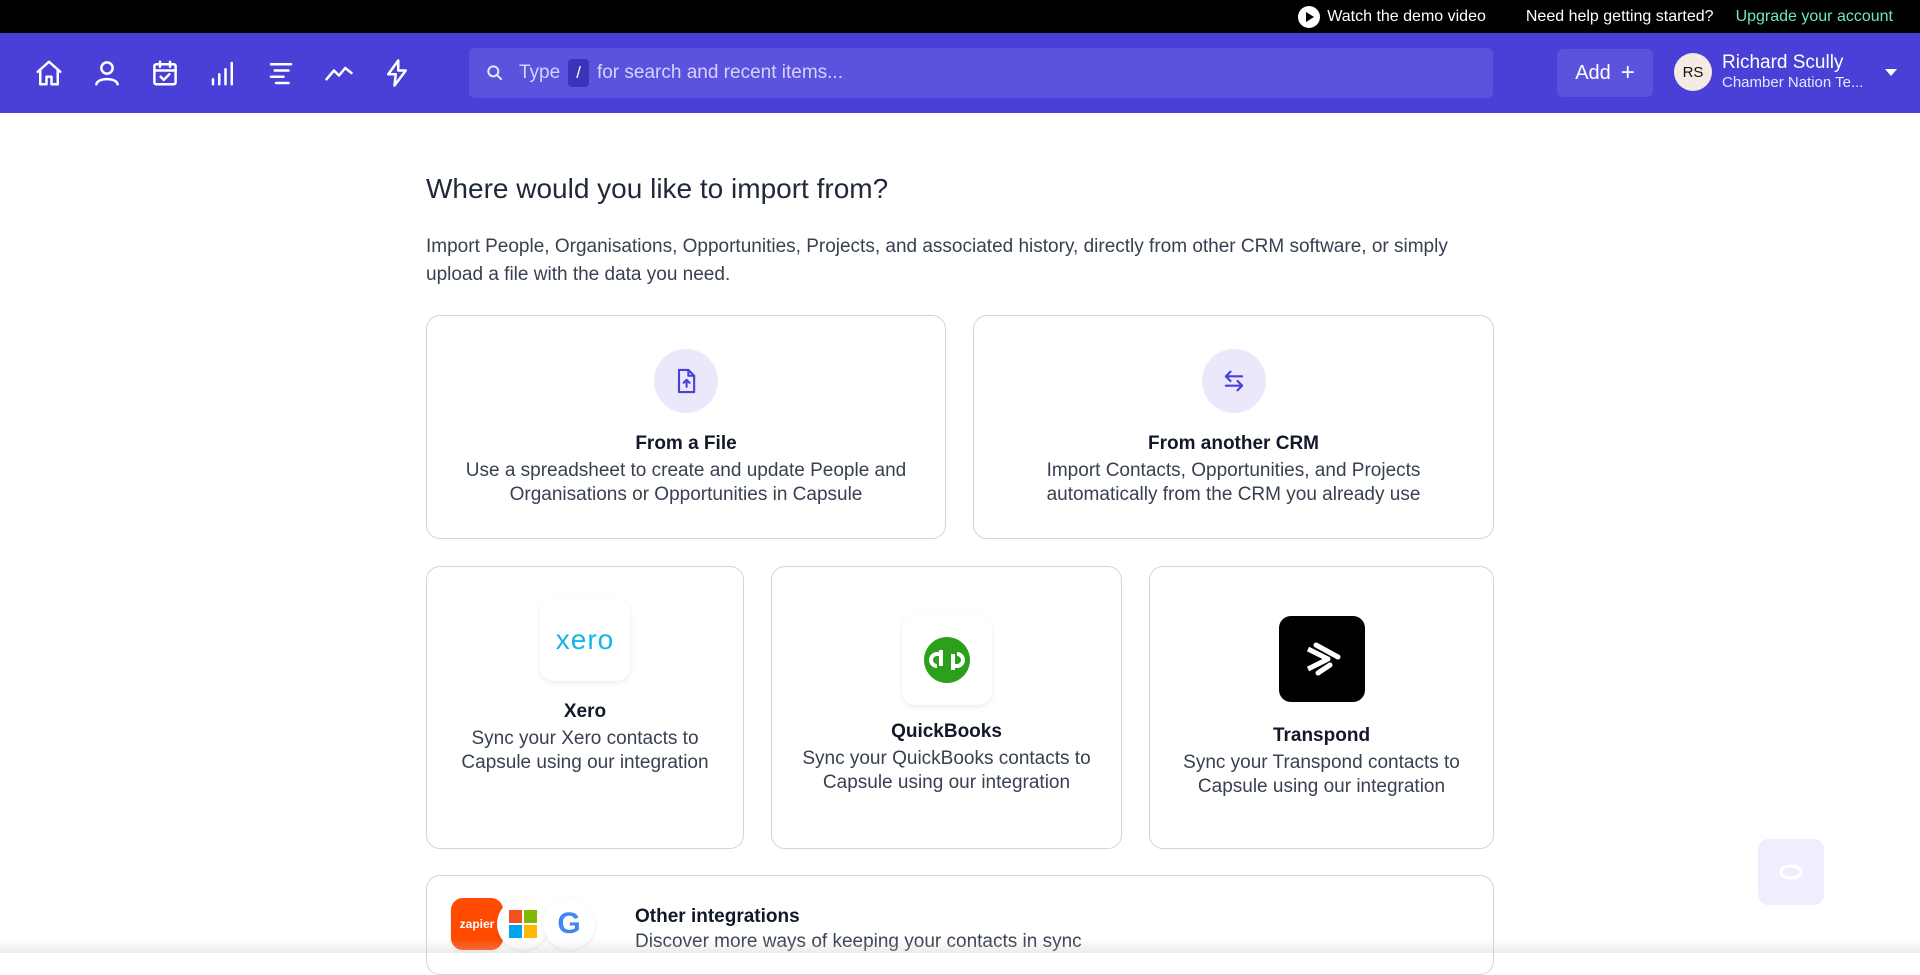 The height and width of the screenshot is (975, 1920). Describe the element at coordinates (49, 73) in the screenshot. I see `home-icon` at that location.